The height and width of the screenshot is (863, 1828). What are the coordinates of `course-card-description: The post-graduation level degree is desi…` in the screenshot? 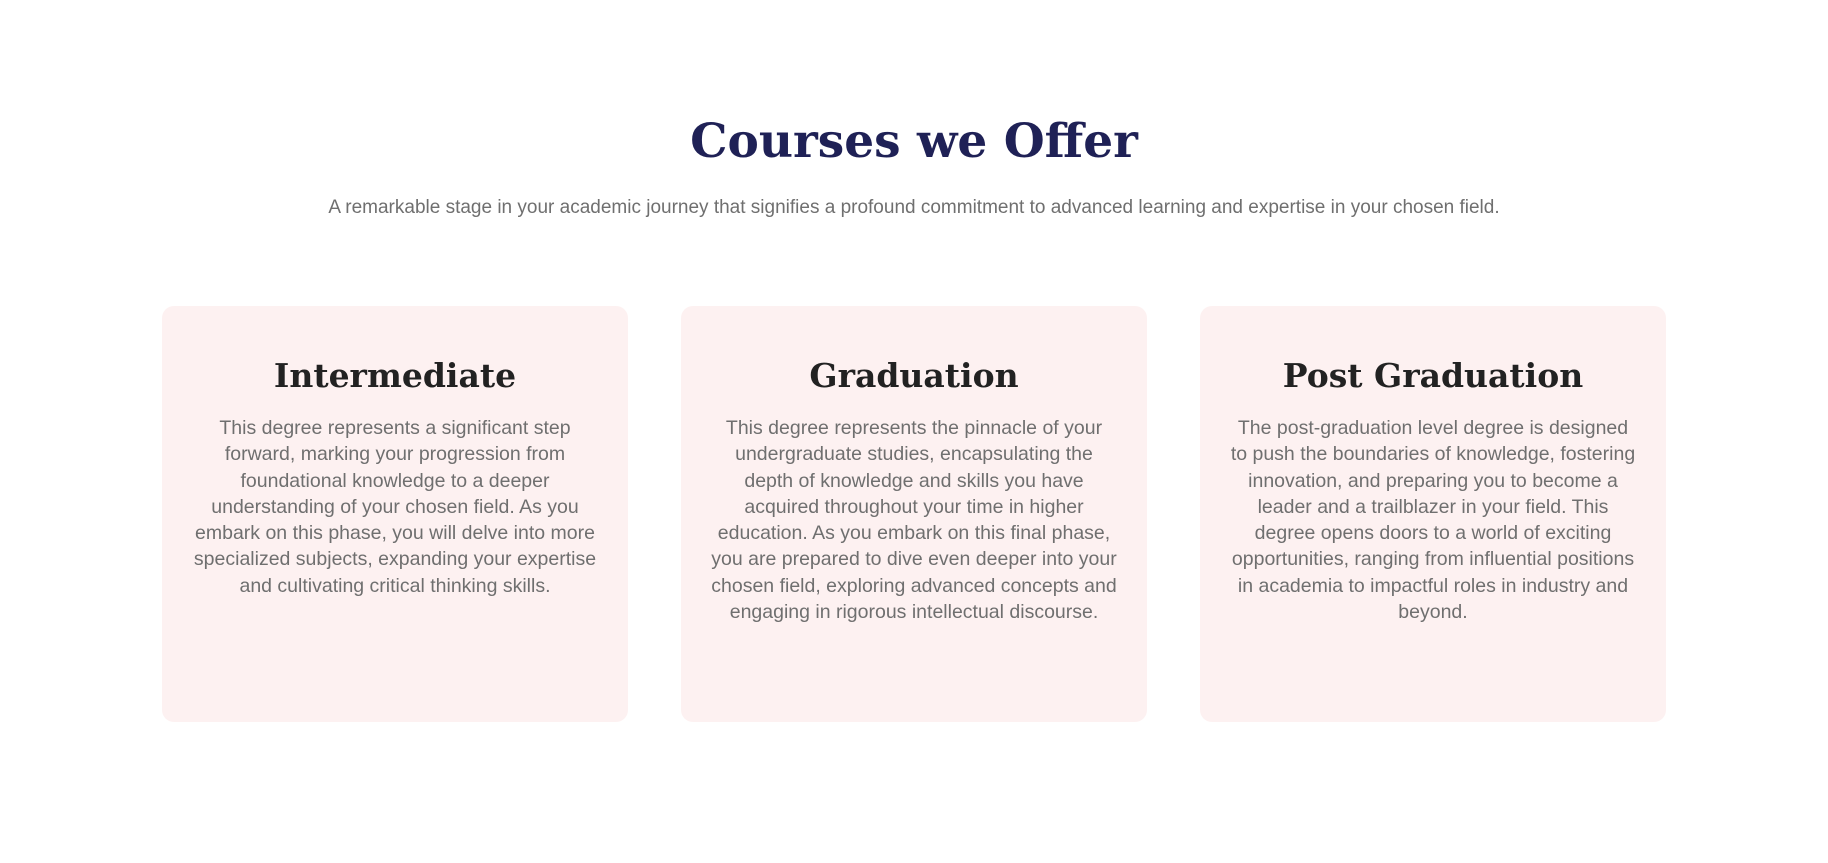 It's located at (1433, 520).